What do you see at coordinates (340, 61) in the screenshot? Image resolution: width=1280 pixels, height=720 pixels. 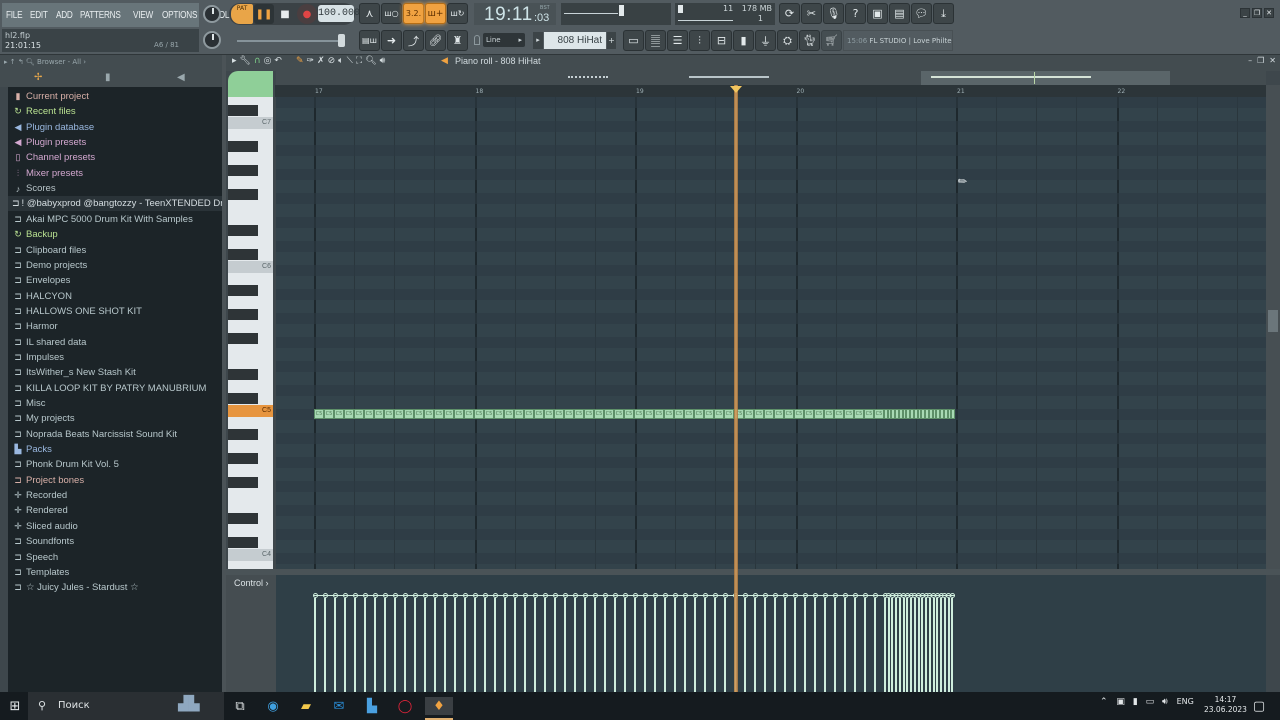 I see `slip-tool-icon: 🔈︎` at bounding box center [340, 61].